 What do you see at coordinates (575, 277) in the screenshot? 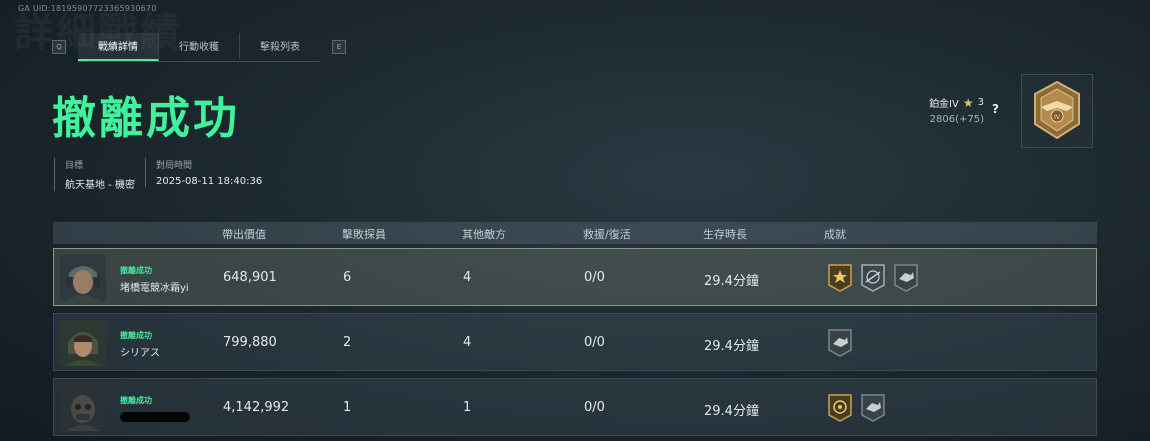
I see `table-row: 撤離成功 堵橋電競冰霜yi 648,901 6 4 0/0 29.4分鐘` at bounding box center [575, 277].